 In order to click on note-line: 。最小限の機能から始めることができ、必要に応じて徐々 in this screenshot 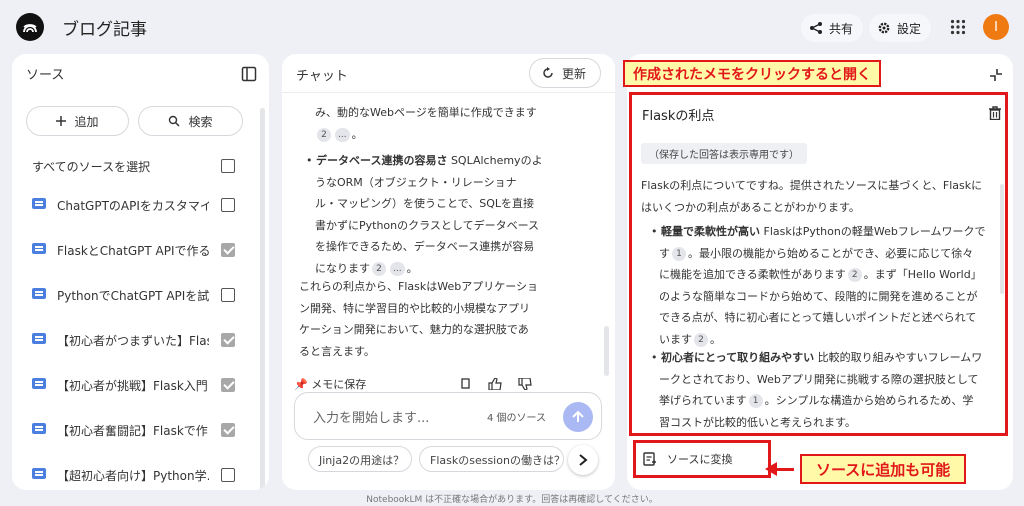, I will do `click(831, 253)`.